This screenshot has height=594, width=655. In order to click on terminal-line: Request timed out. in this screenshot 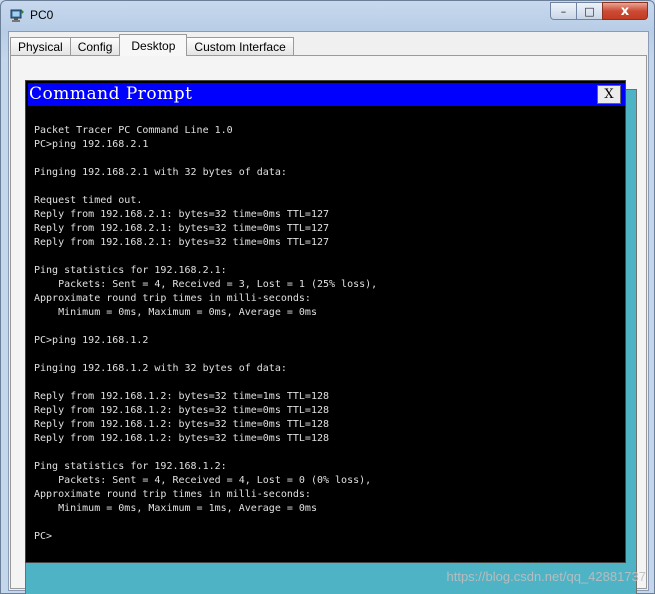, I will do `click(88, 200)`.